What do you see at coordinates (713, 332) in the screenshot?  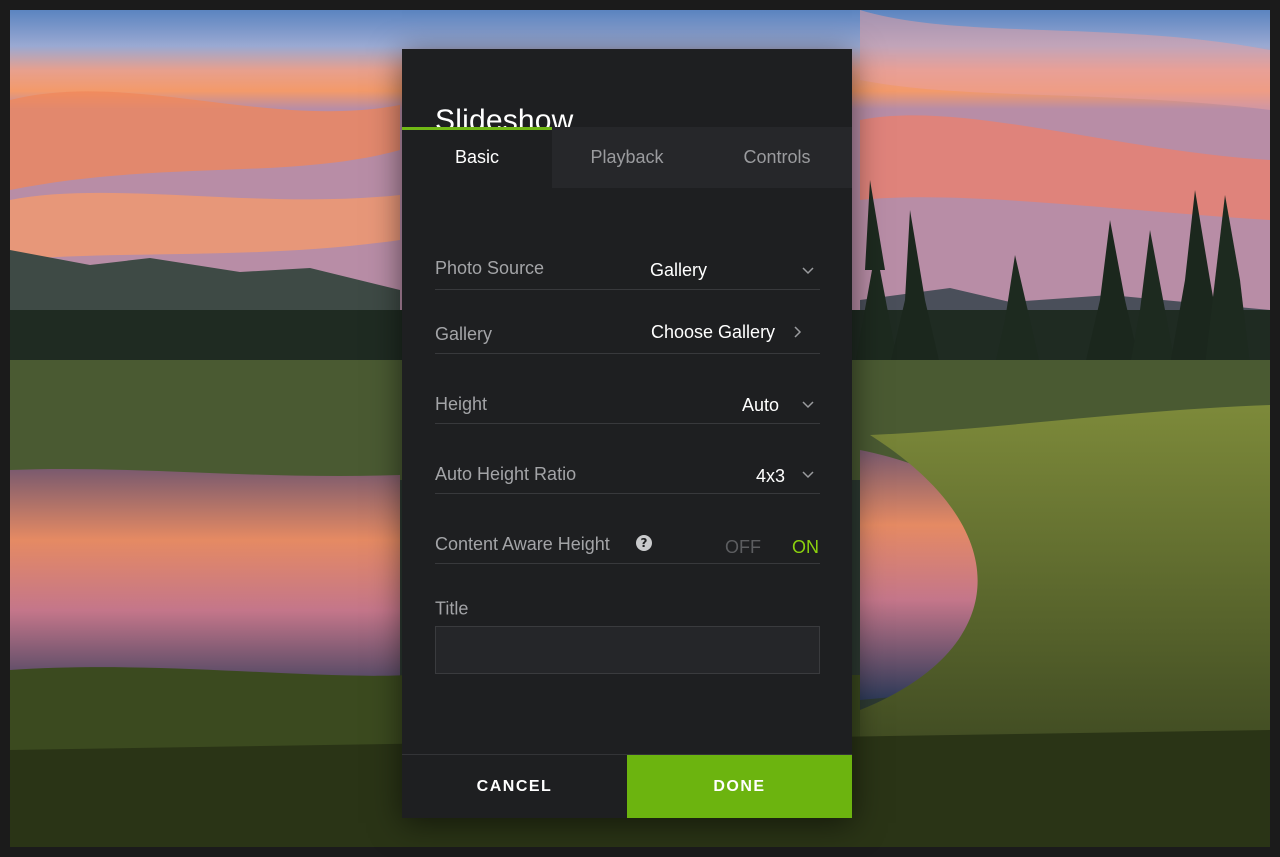 I see `choose-gallery-value: Choose Gallery` at bounding box center [713, 332].